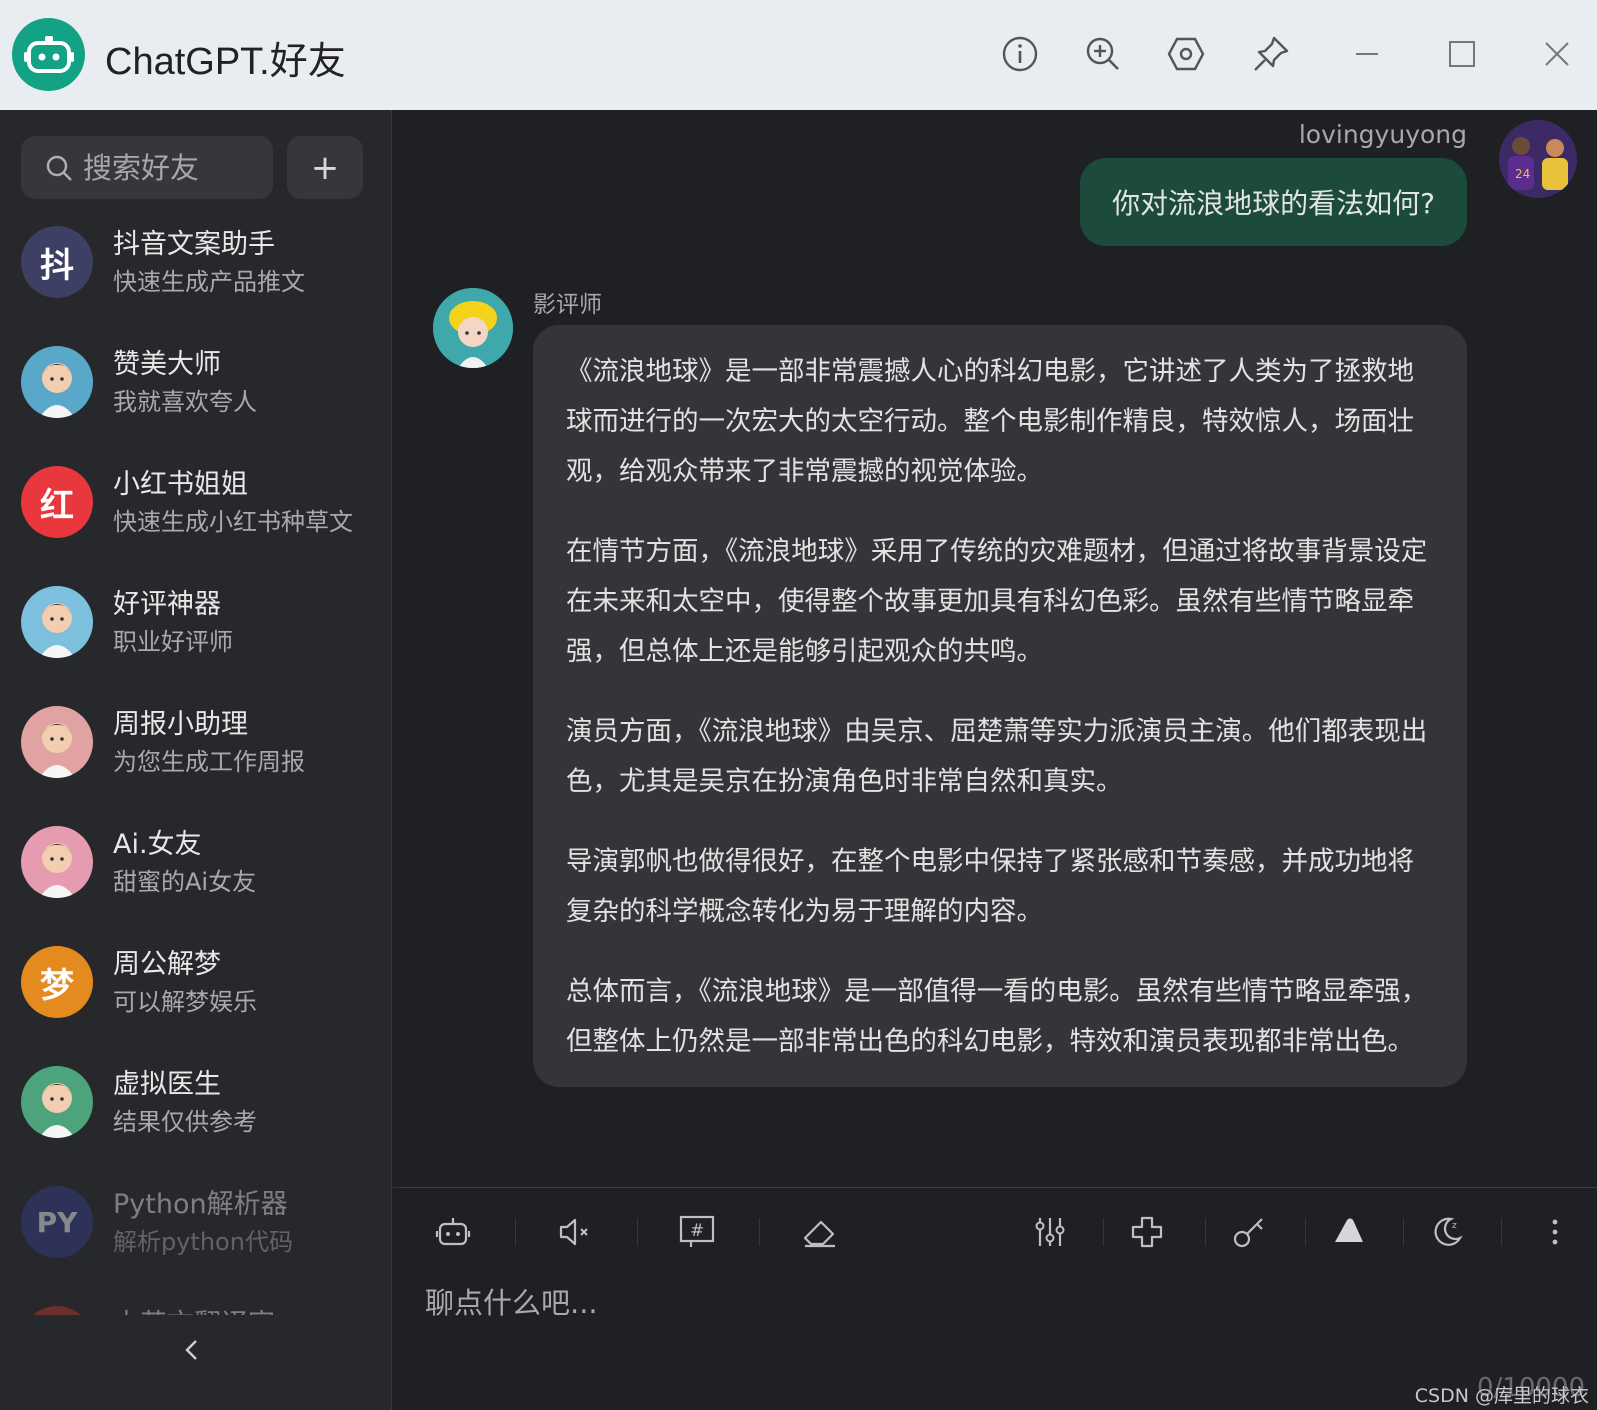 This screenshot has height=1410, width=1597. Describe the element at coordinates (194, 244) in the screenshot. I see `friend-name: 抖音文案助手` at that location.